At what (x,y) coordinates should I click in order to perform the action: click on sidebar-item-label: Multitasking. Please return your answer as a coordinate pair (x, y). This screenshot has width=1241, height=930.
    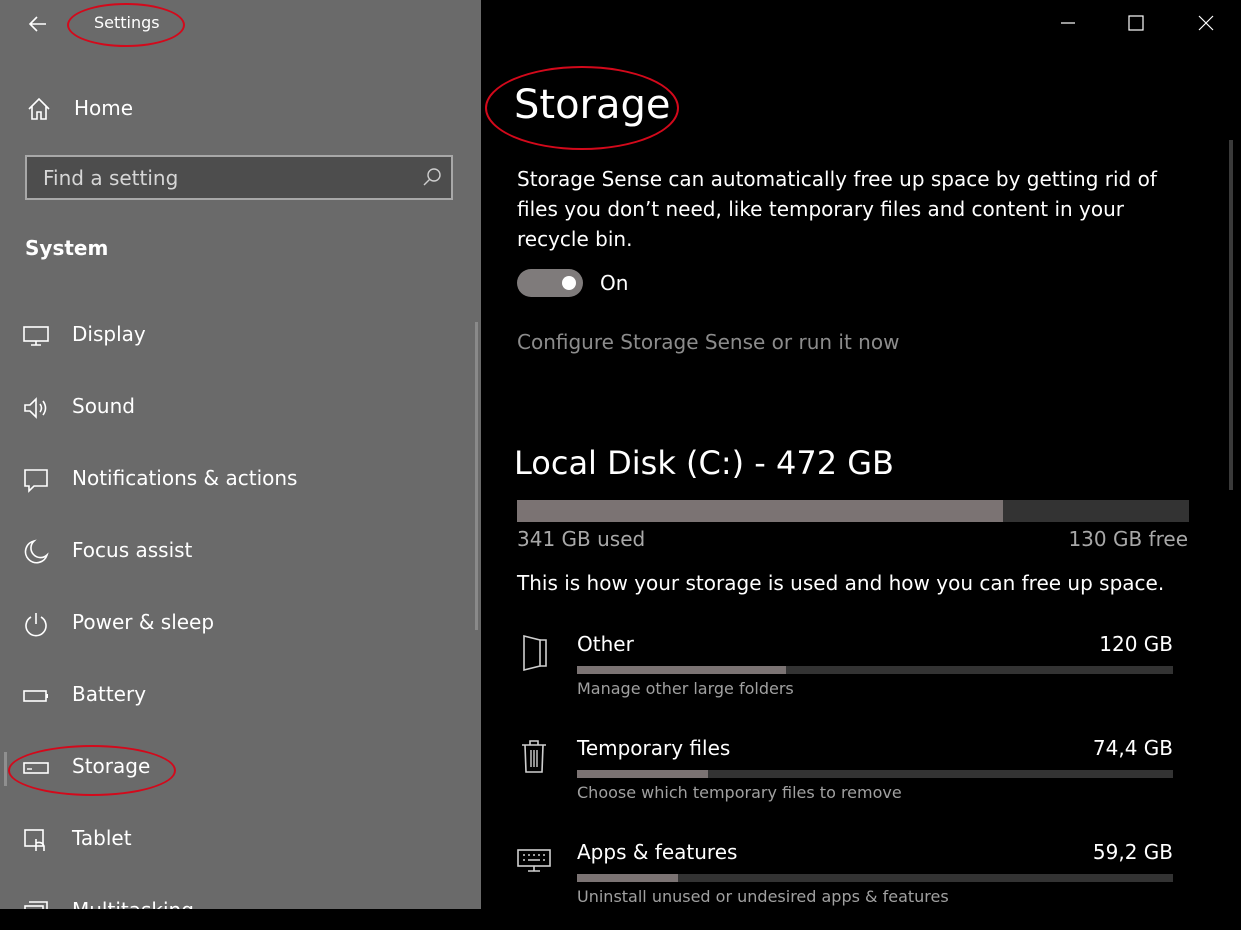
    Looking at the image, I should click on (133, 903).